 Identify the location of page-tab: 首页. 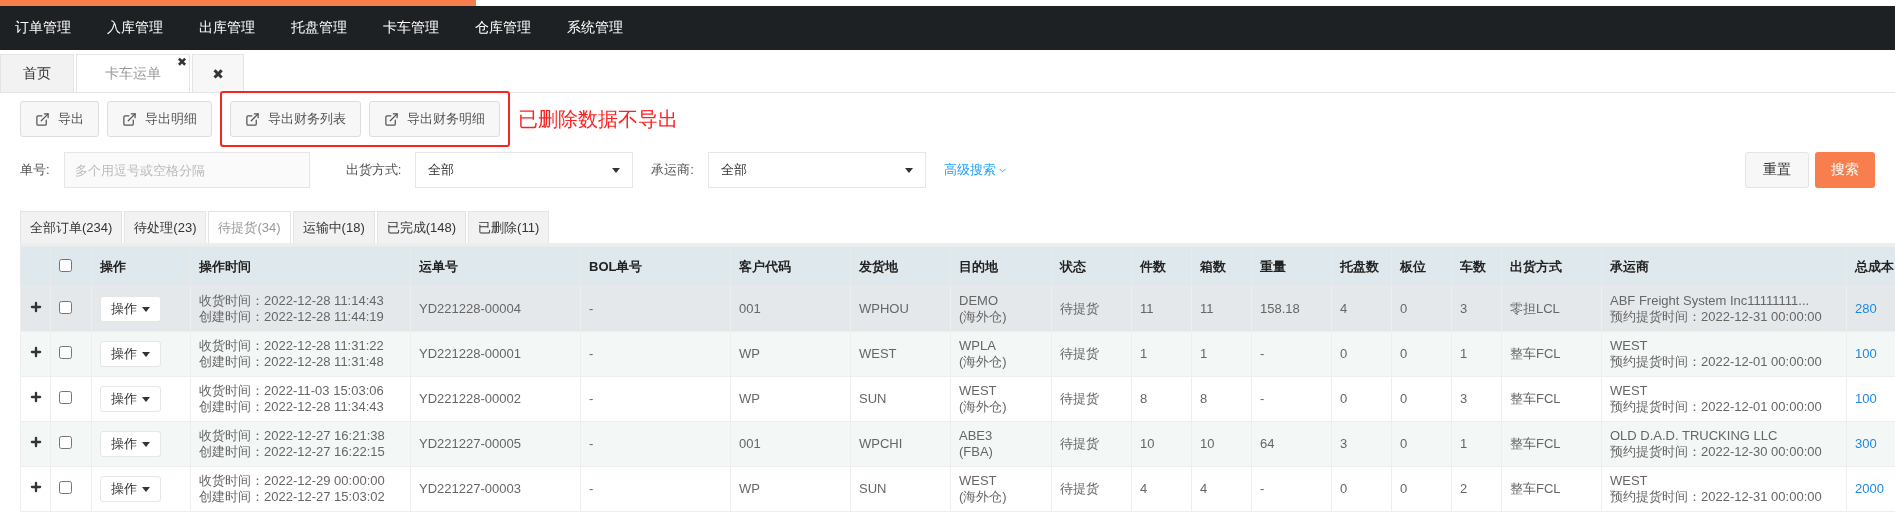
(37, 73).